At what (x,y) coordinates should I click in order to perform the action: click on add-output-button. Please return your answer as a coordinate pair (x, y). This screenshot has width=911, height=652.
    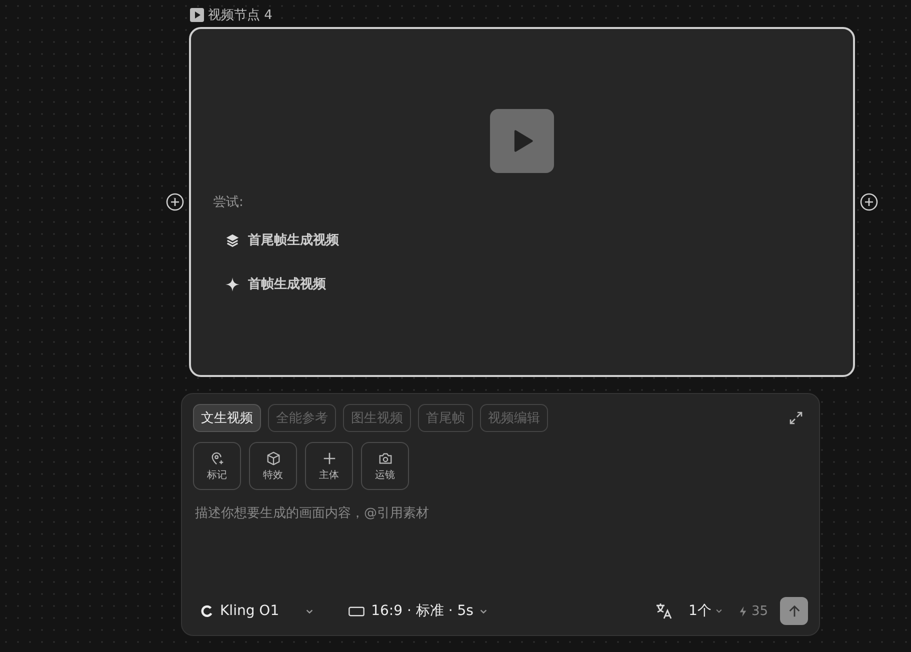
    Looking at the image, I should click on (869, 202).